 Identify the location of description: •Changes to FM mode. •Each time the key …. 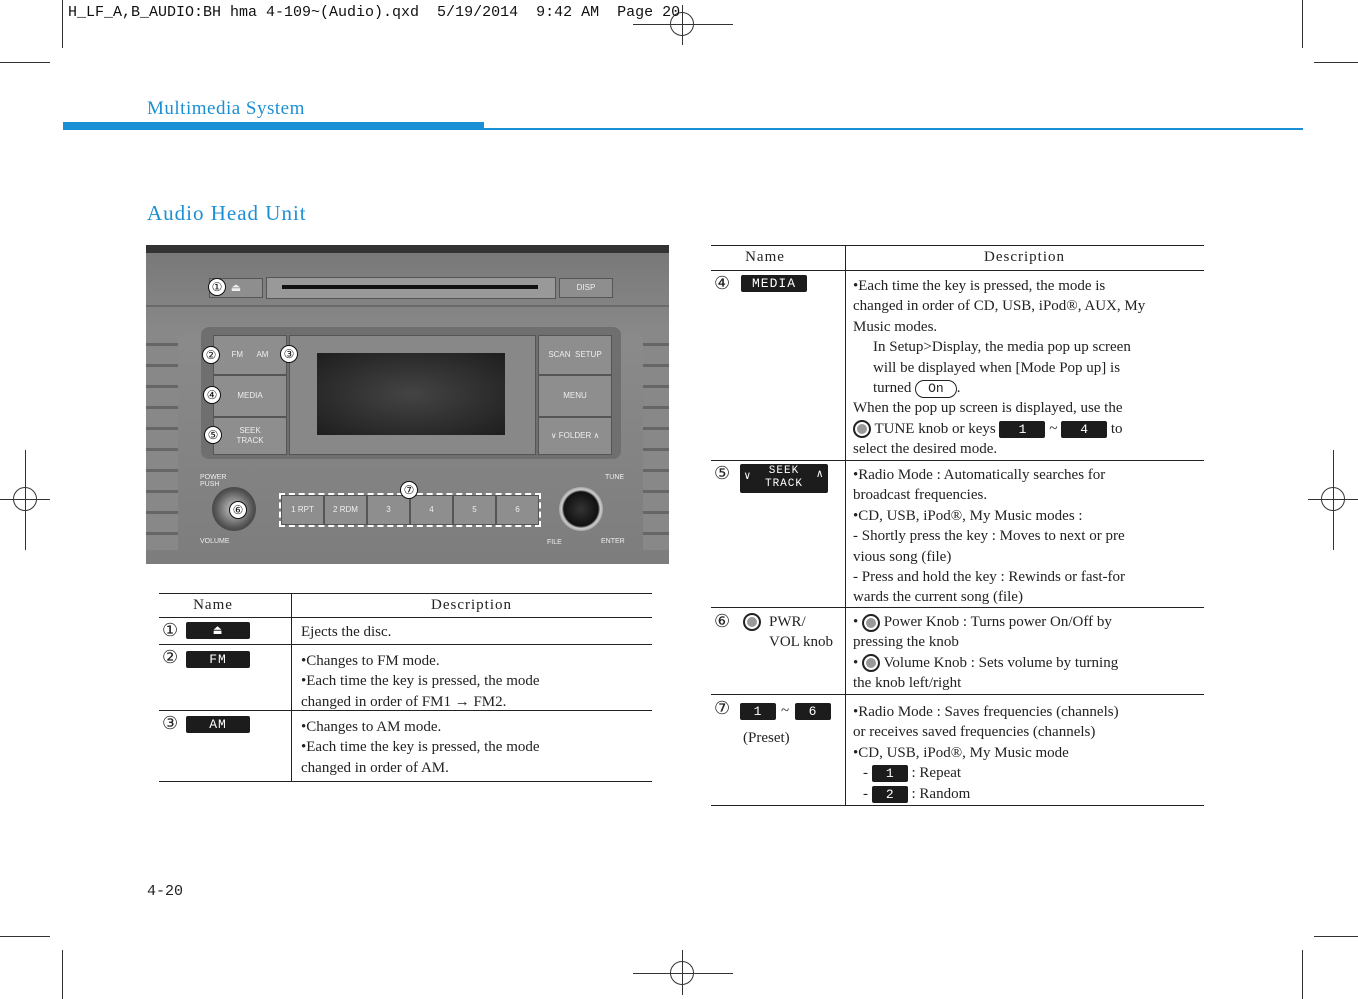
(420, 681).